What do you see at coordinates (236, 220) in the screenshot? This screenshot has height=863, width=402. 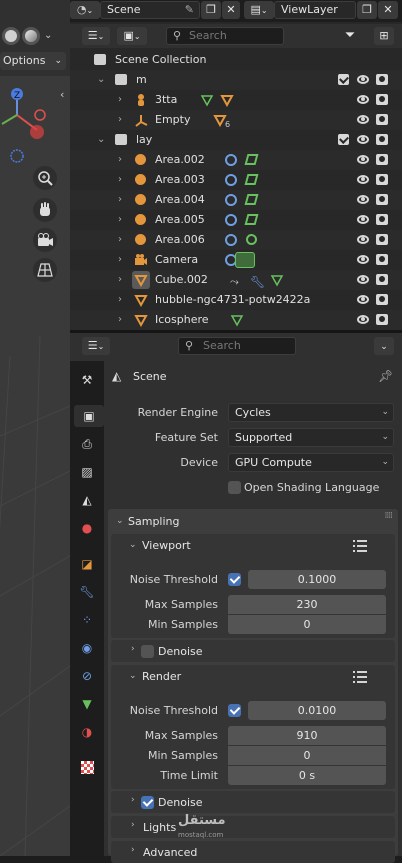 I see `tree-row-area-005: › Area.005` at bounding box center [236, 220].